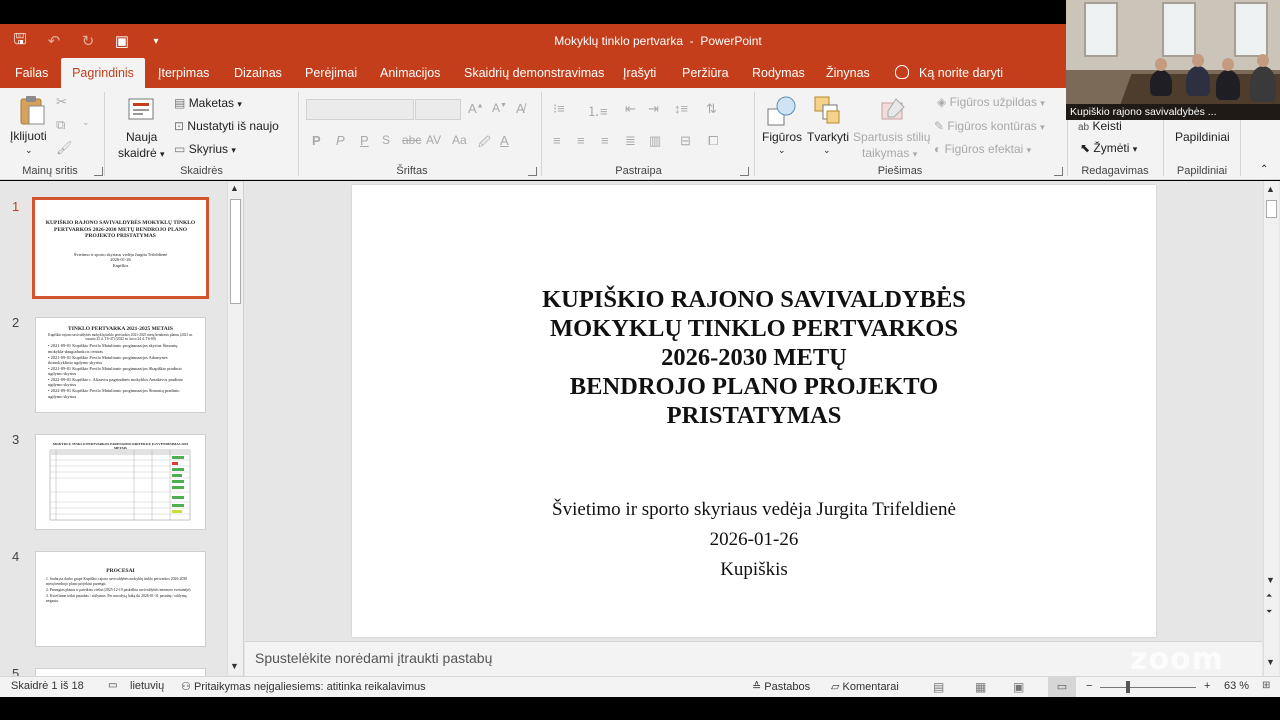 The height and width of the screenshot is (720, 1280). Describe the element at coordinates (32, 110) in the screenshot. I see `paste-icon` at that location.